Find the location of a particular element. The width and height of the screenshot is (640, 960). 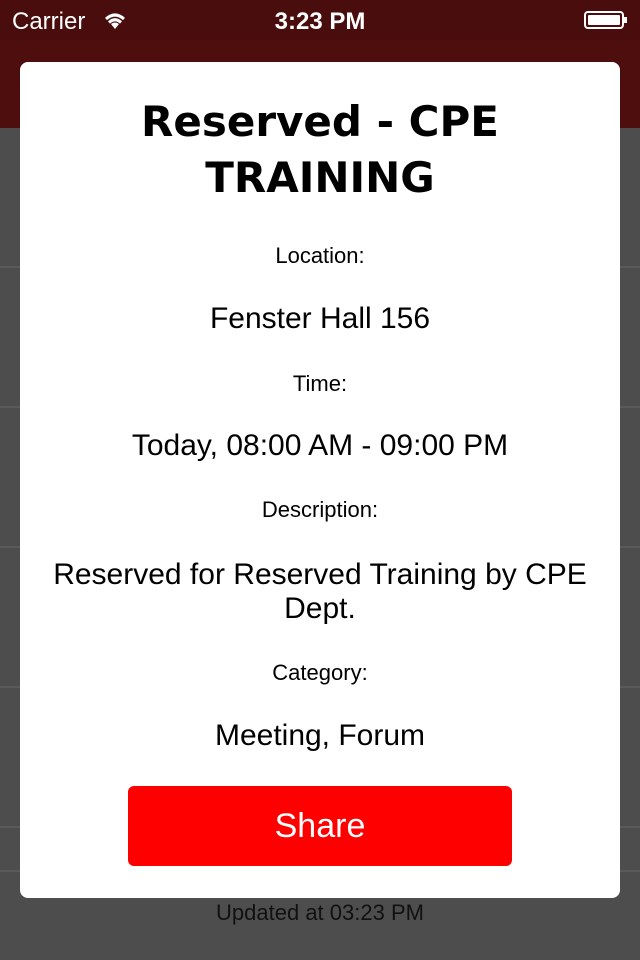

event-title: Reserved - CPE TRAINING is located at coordinates (320, 149).